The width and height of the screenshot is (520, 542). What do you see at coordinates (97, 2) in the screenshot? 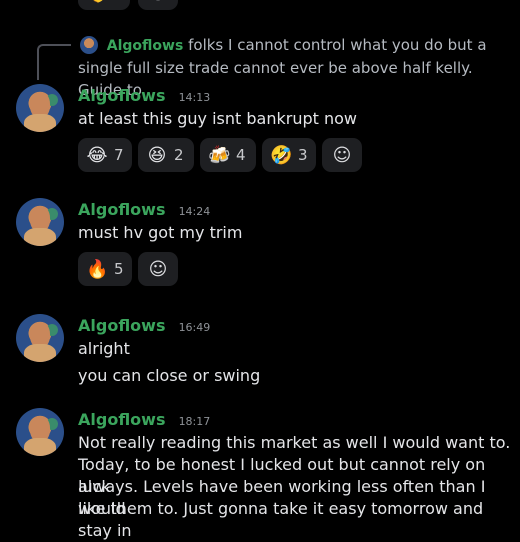
I see `emoji-icon: 👌` at bounding box center [97, 2].